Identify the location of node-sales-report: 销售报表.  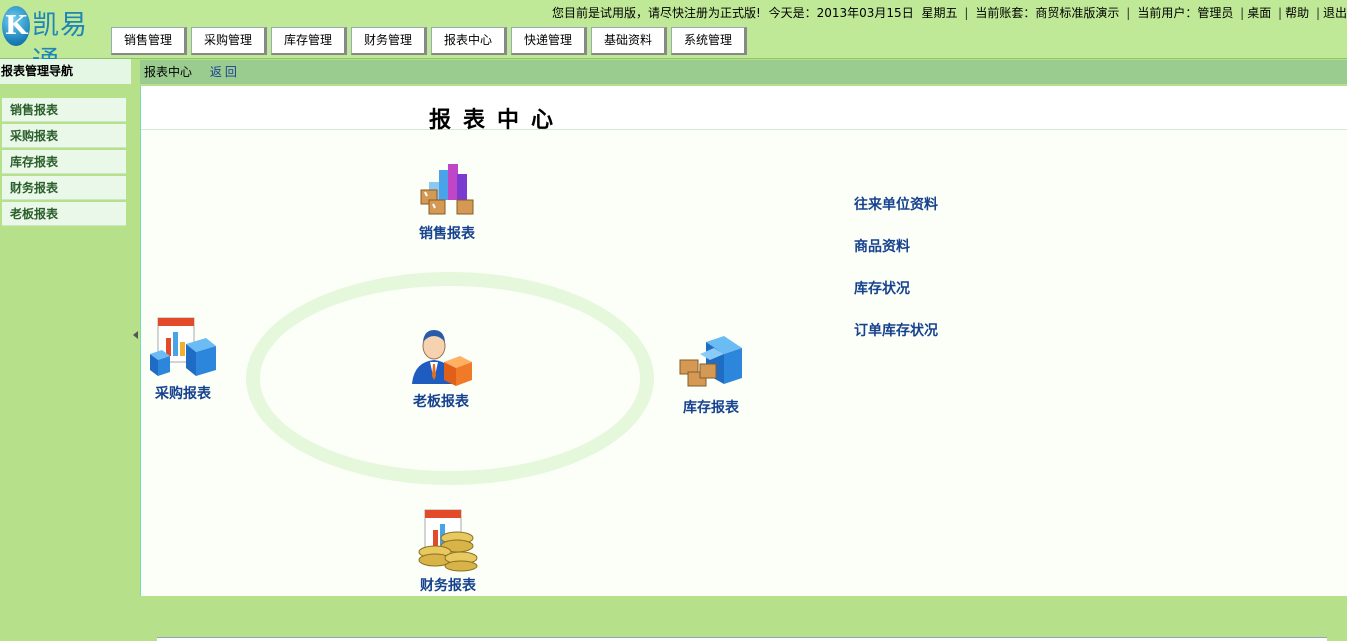
(447, 201).